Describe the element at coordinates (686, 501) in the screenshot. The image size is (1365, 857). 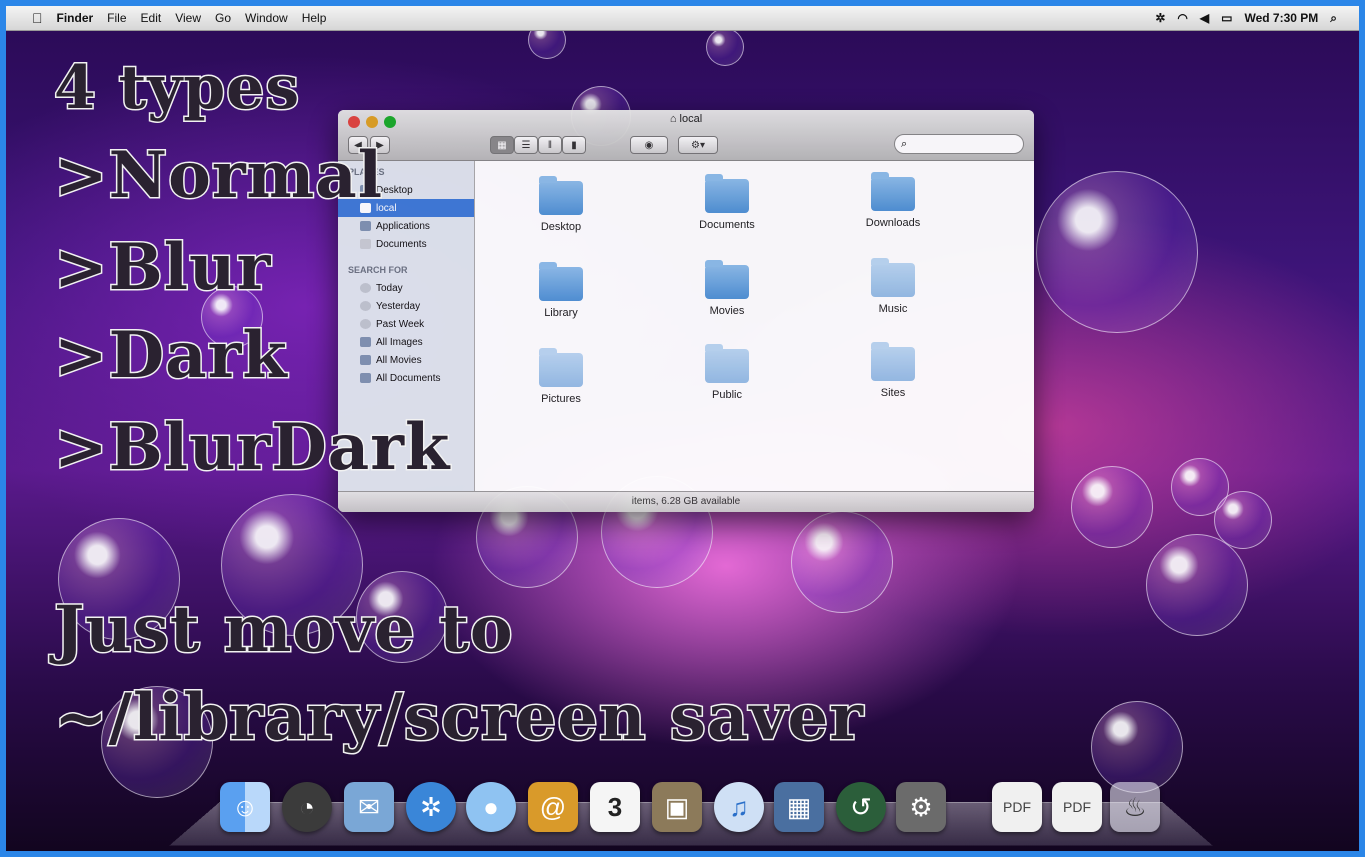
I see `finder-status-bar: items, 6.28 GB available` at that location.